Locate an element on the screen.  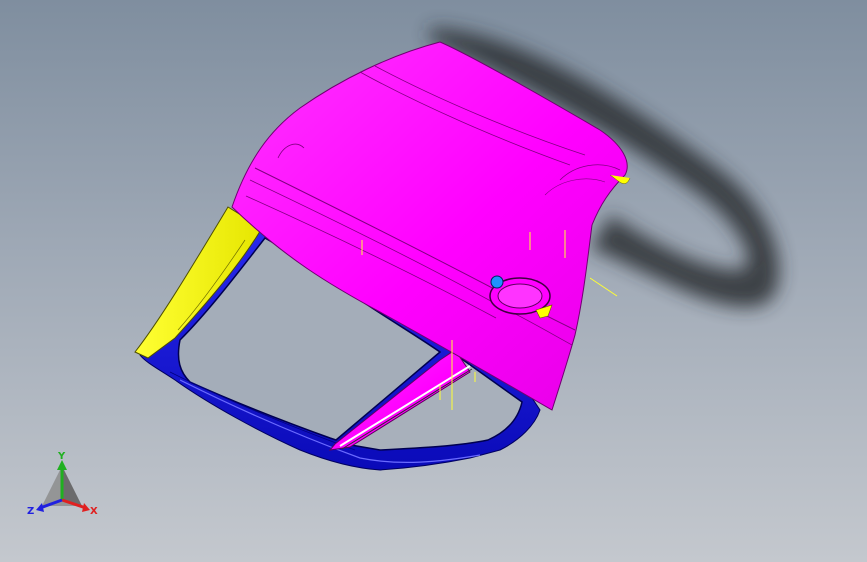
triad-y-label: Y is located at coordinates (61, 456).